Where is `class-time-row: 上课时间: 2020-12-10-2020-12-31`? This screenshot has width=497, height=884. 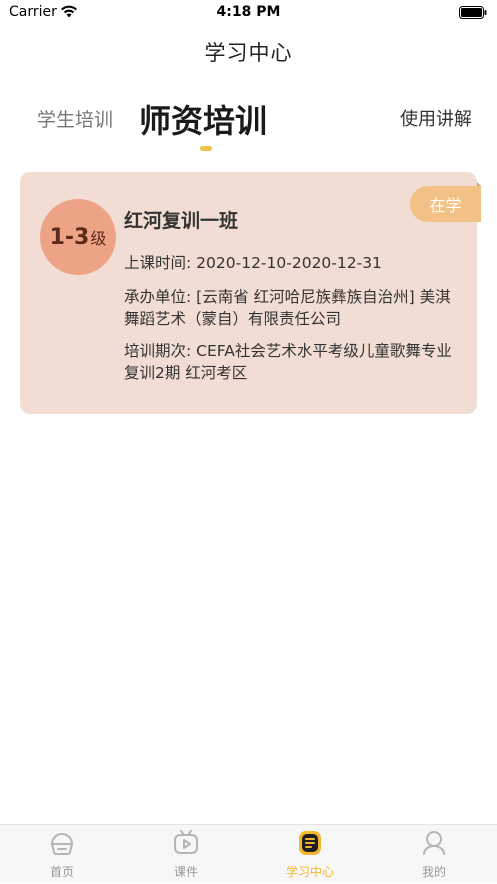
class-time-row: 上课时间: 2020-12-10-2020-12-31 is located at coordinates (289, 263).